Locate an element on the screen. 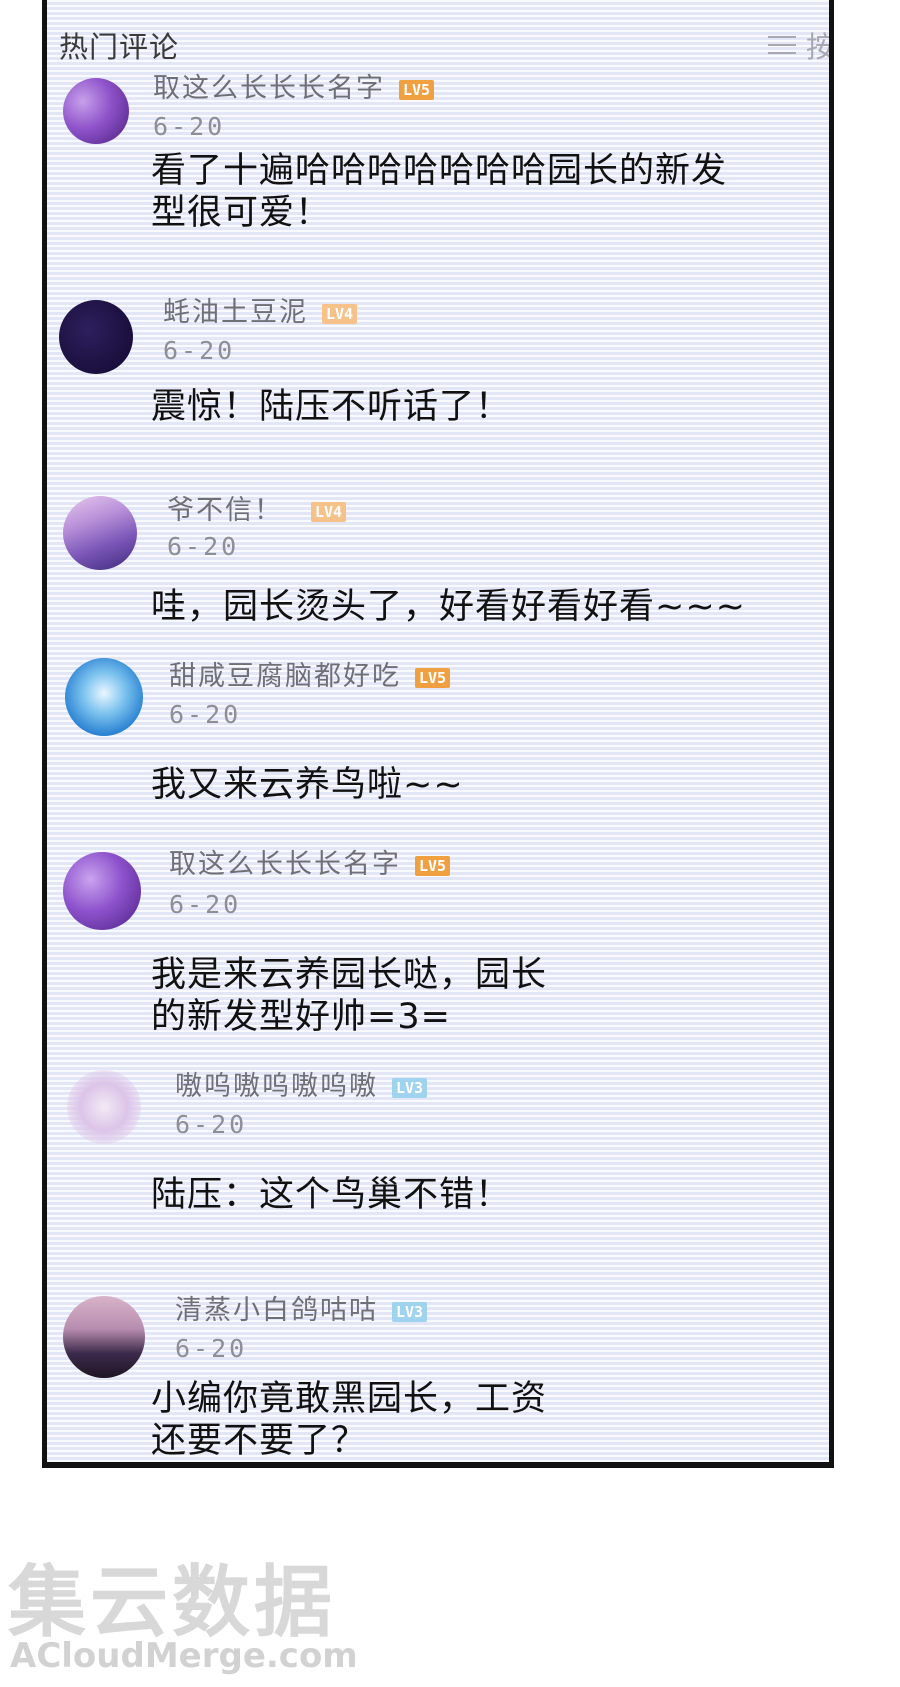  comment-text: 陆压：这个鸟巢不错！ is located at coordinates (331, 1195).